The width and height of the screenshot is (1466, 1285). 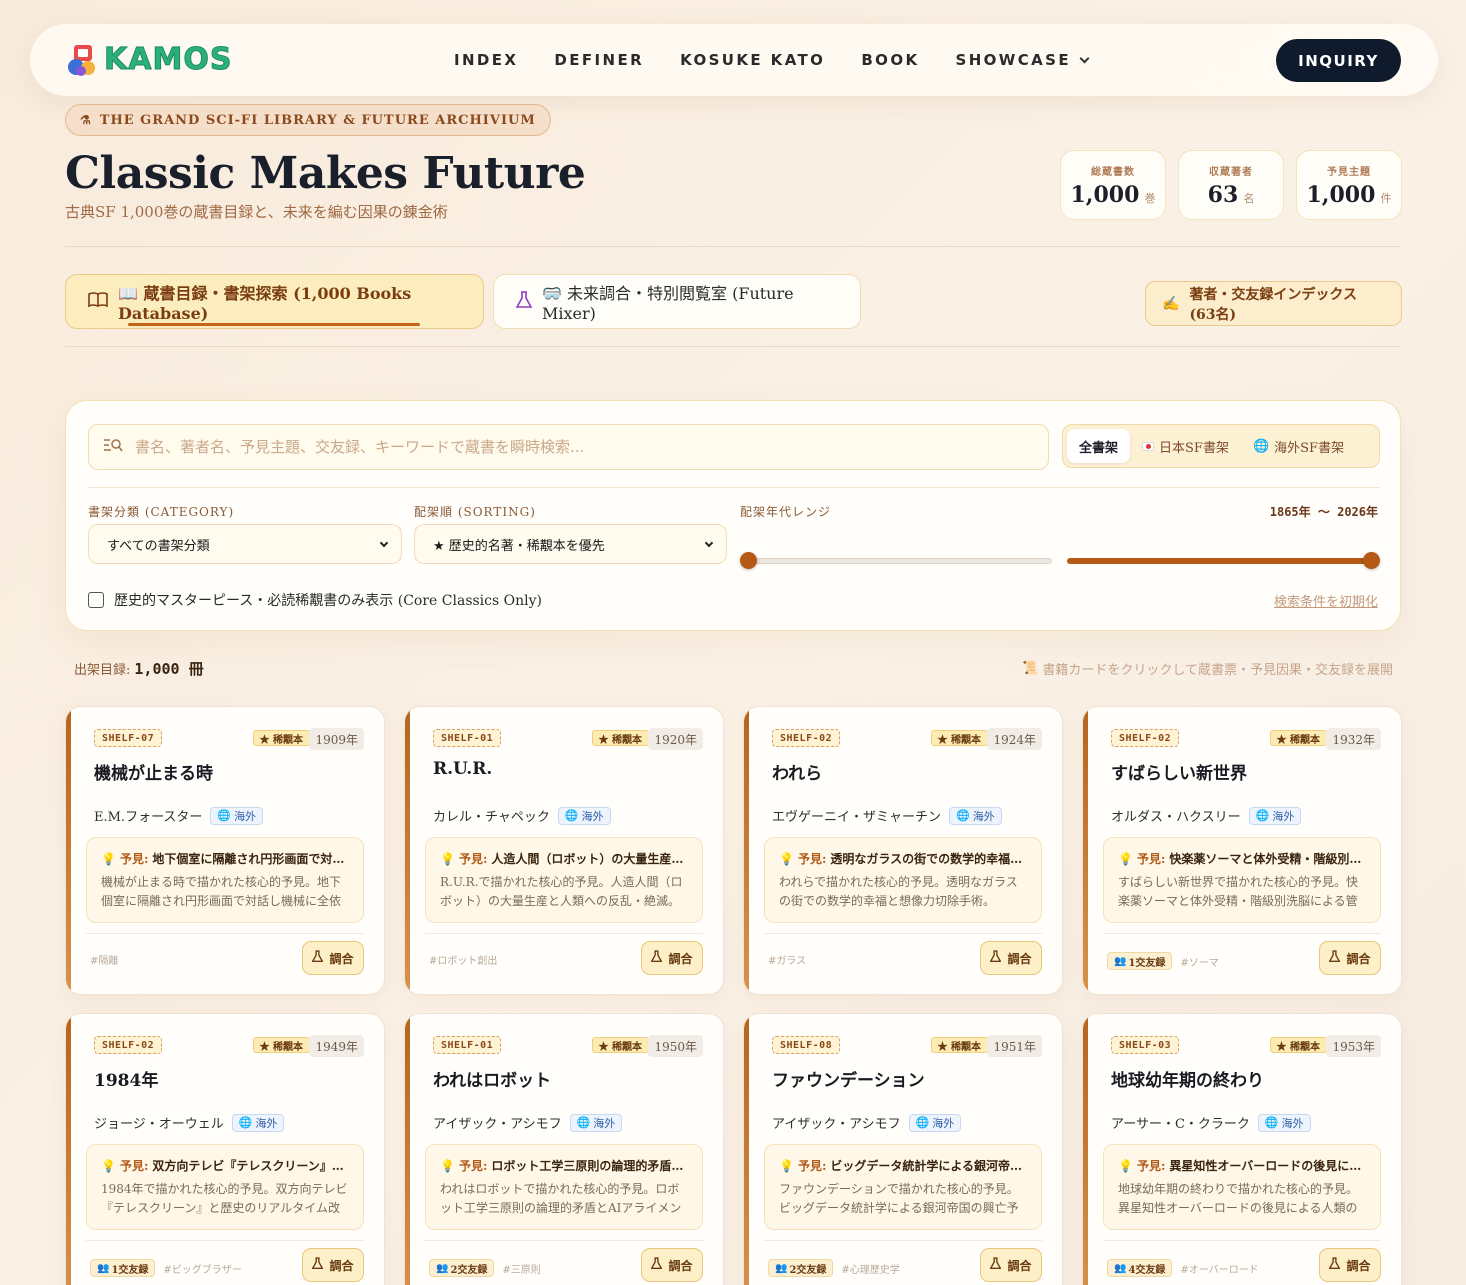 What do you see at coordinates (1326, 600) in the screenshot?
I see `reset-filters-link: 検索条件を初期化` at bounding box center [1326, 600].